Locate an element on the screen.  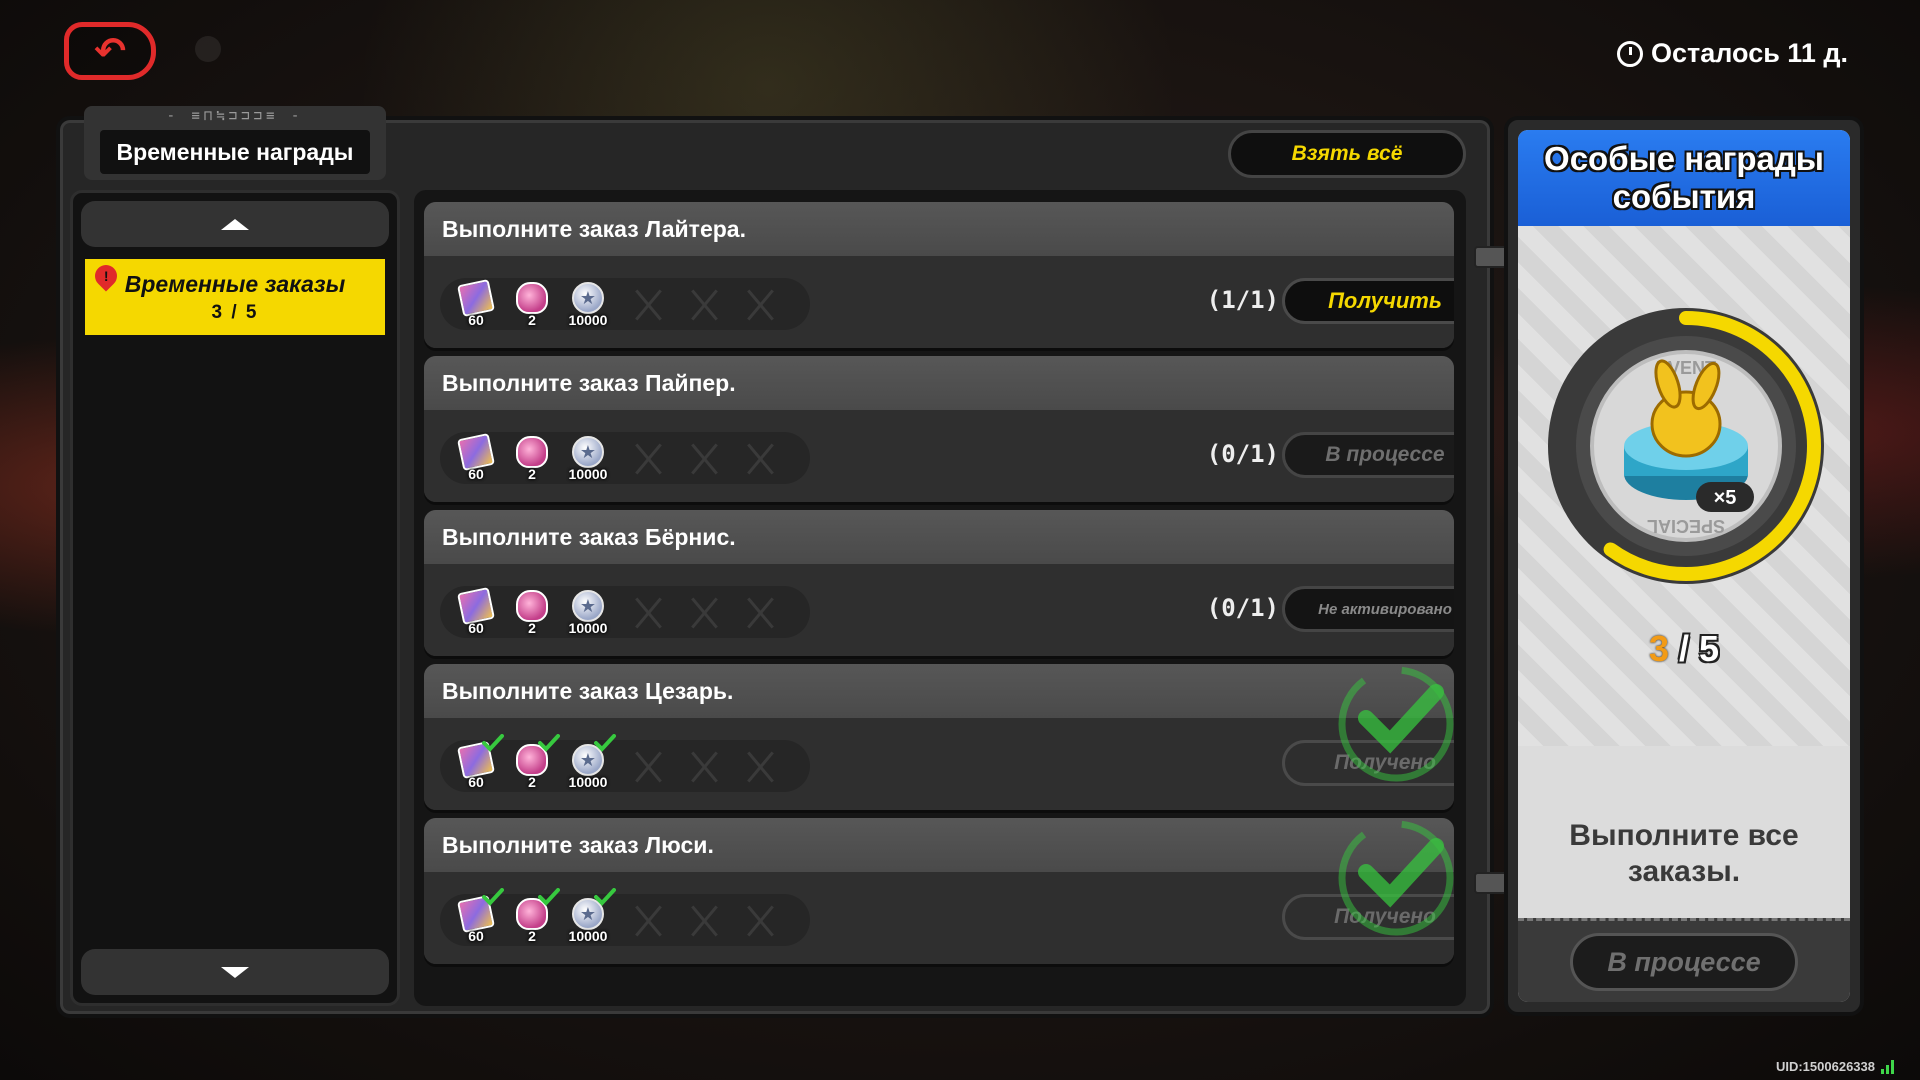
event-progress: 3 / 5 is located at coordinates (1684, 649).